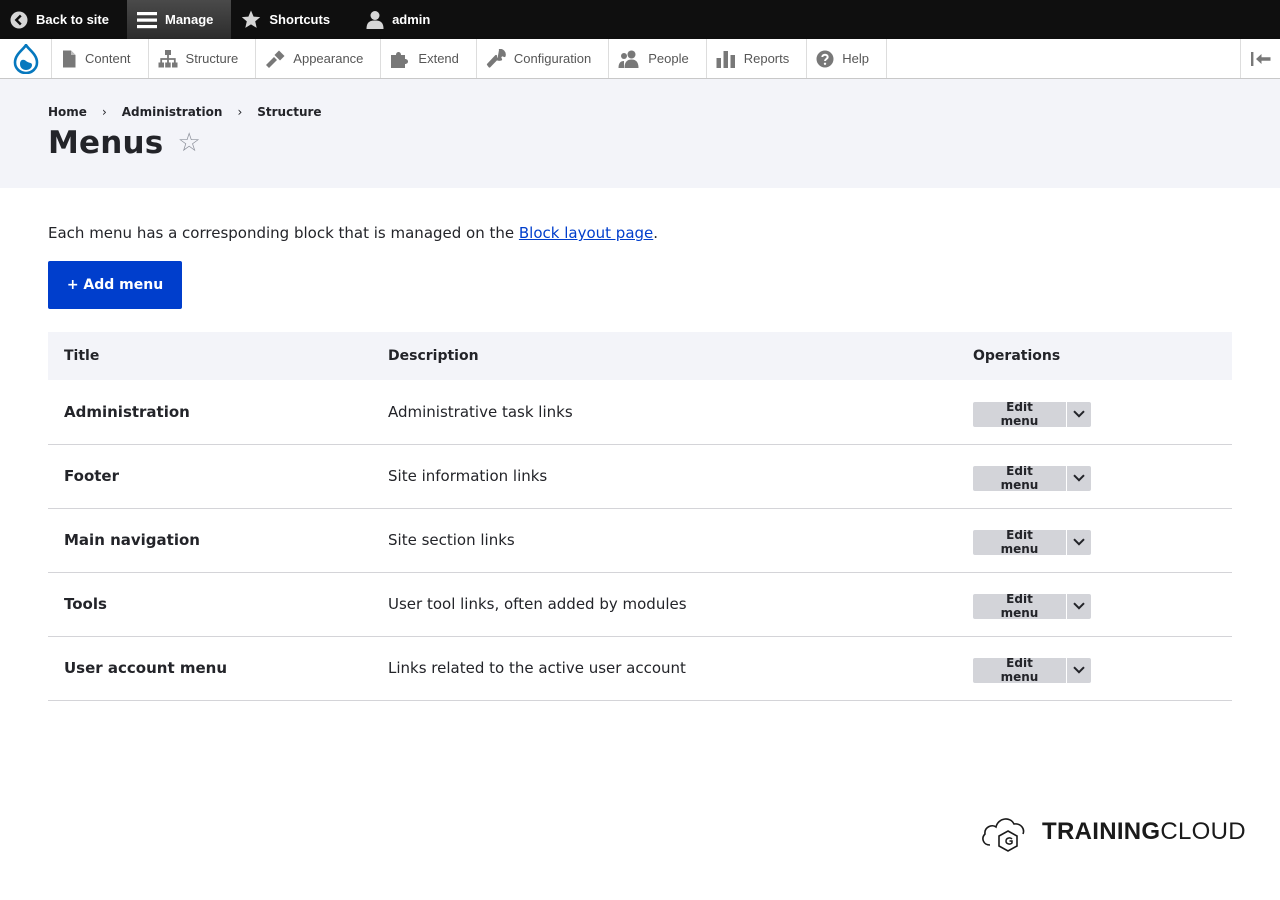 The image size is (1280, 900). What do you see at coordinates (400, 59) in the screenshot?
I see `puzzle-icon` at bounding box center [400, 59].